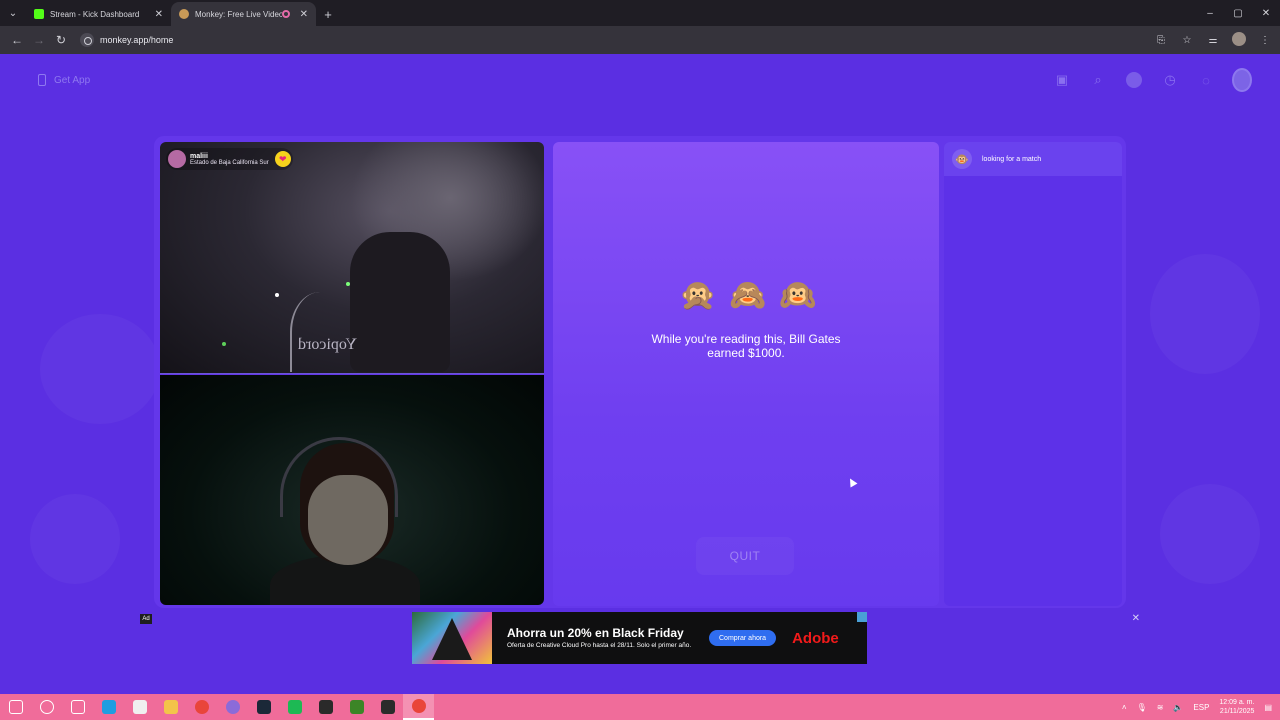 Image resolution: width=1280 pixels, height=720 pixels. Describe the element at coordinates (61, 40) in the screenshot. I see `reload-button: ↻` at that location.